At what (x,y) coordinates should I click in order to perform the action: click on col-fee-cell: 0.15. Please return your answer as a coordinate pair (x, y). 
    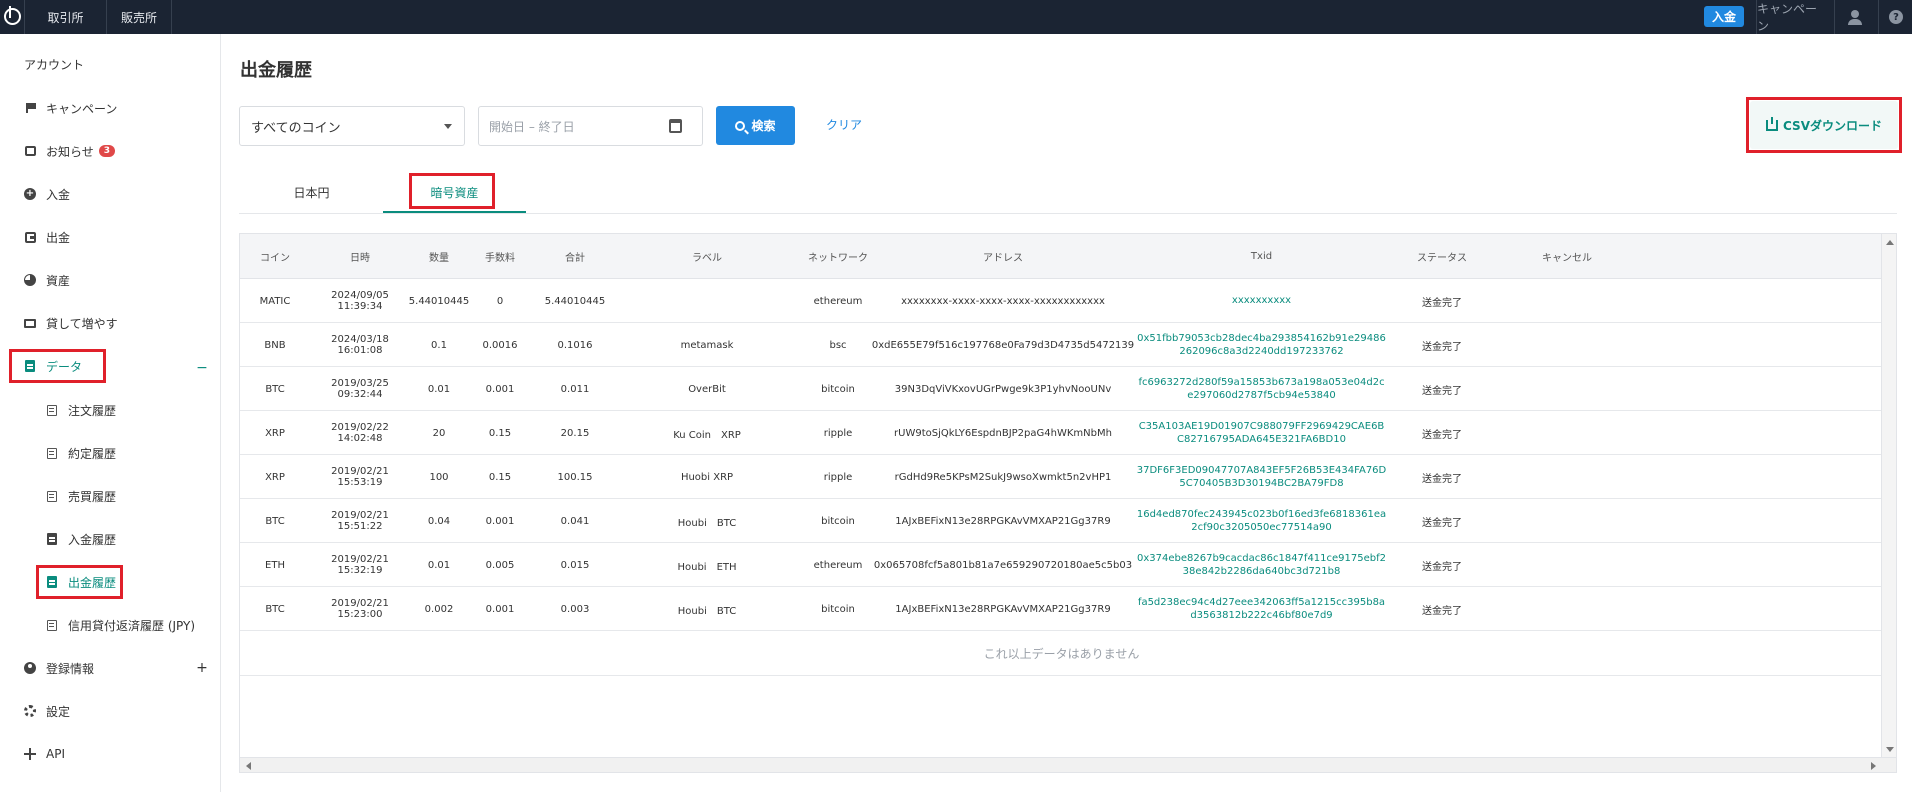
    Looking at the image, I should click on (500, 477).